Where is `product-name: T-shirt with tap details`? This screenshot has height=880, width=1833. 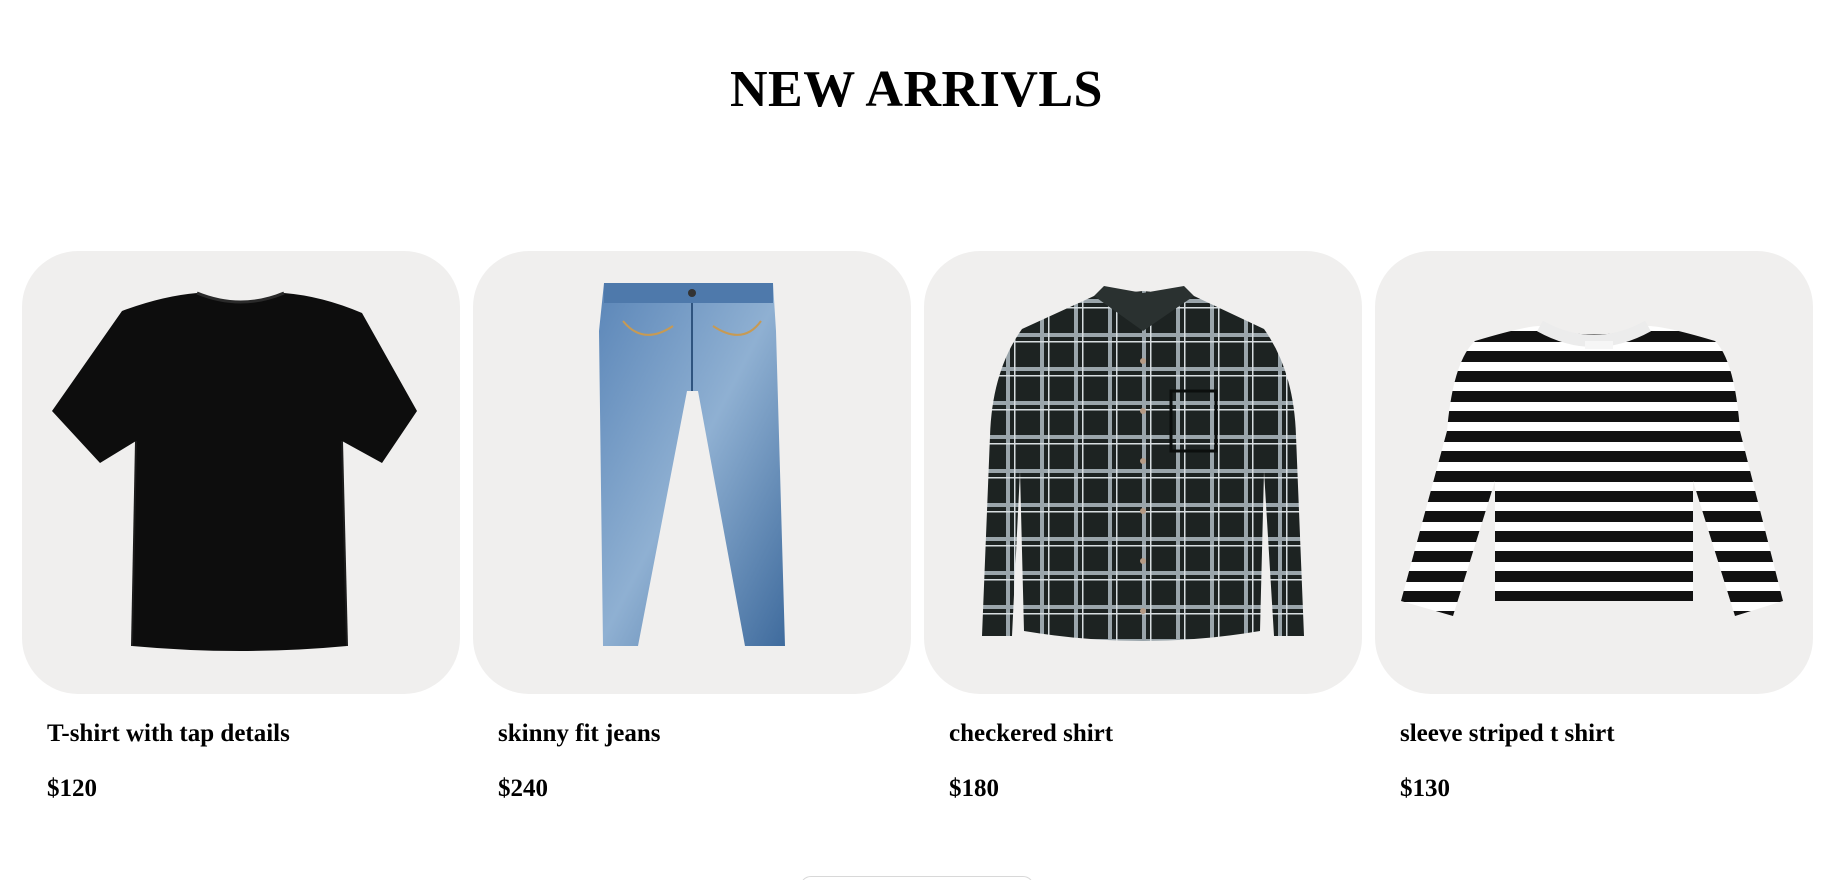 product-name: T-shirt with tap details is located at coordinates (253, 734).